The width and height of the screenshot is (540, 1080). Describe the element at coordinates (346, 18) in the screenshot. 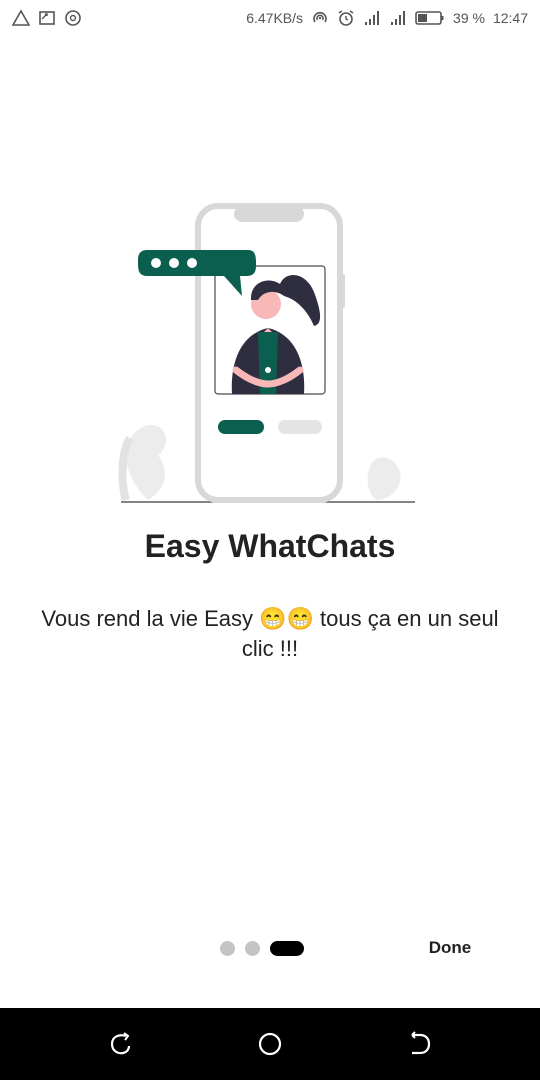

I see `alarm-icon` at that location.